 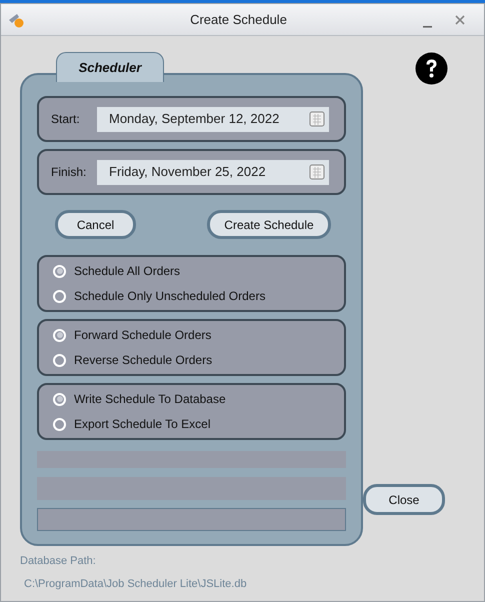 I want to click on date-label: Start:, so click(x=66, y=119).